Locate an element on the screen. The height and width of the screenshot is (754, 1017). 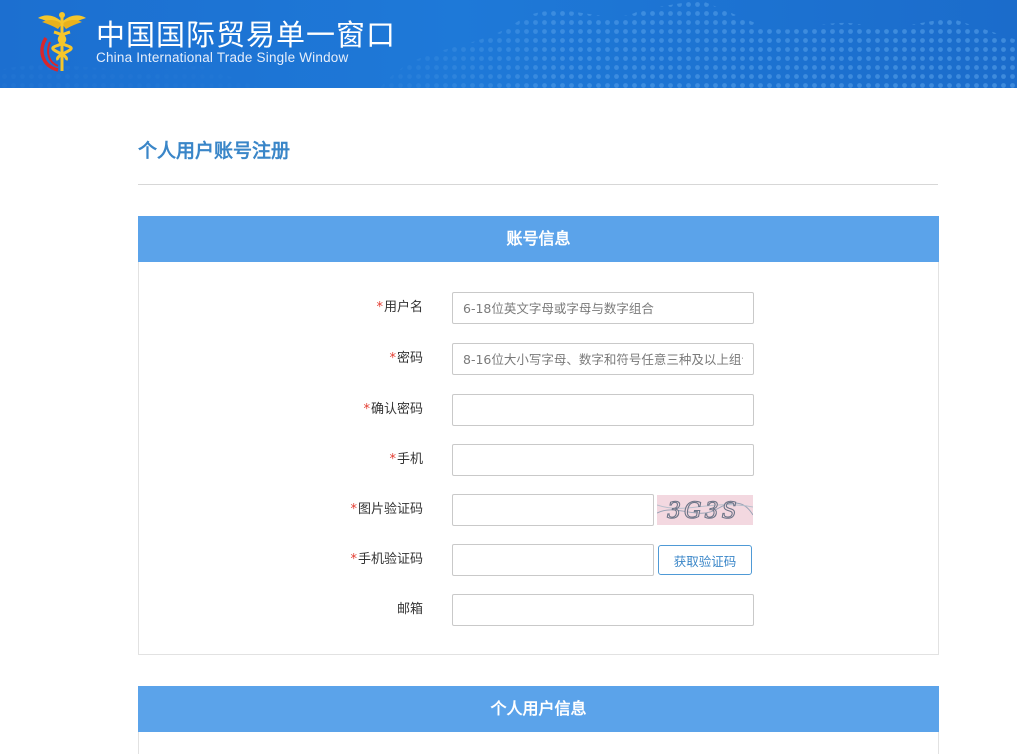
phone-label: *手机 is located at coordinates (406, 460).